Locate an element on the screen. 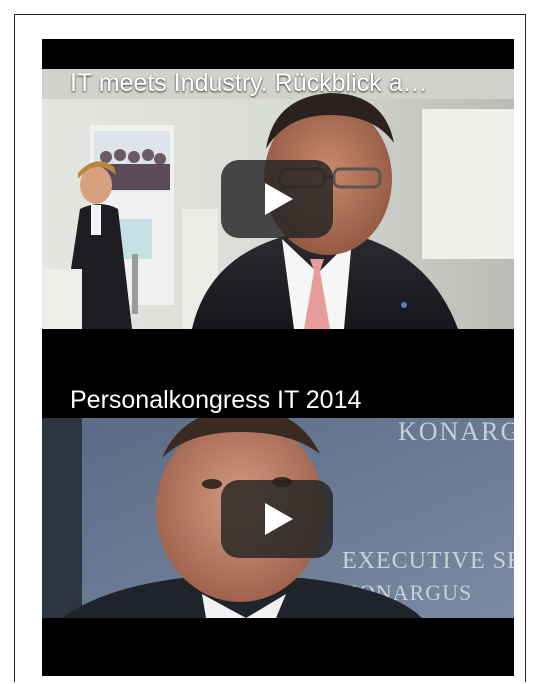 This screenshot has height=684, width=541. video-title-2: Personalkongress IT 2014 is located at coordinates (283, 400).